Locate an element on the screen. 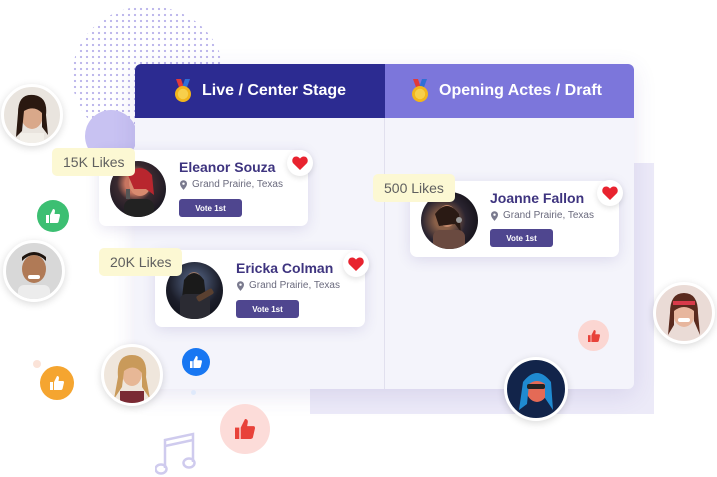 This screenshot has height=477, width=717. likes-badge: 500 Likes is located at coordinates (414, 188).